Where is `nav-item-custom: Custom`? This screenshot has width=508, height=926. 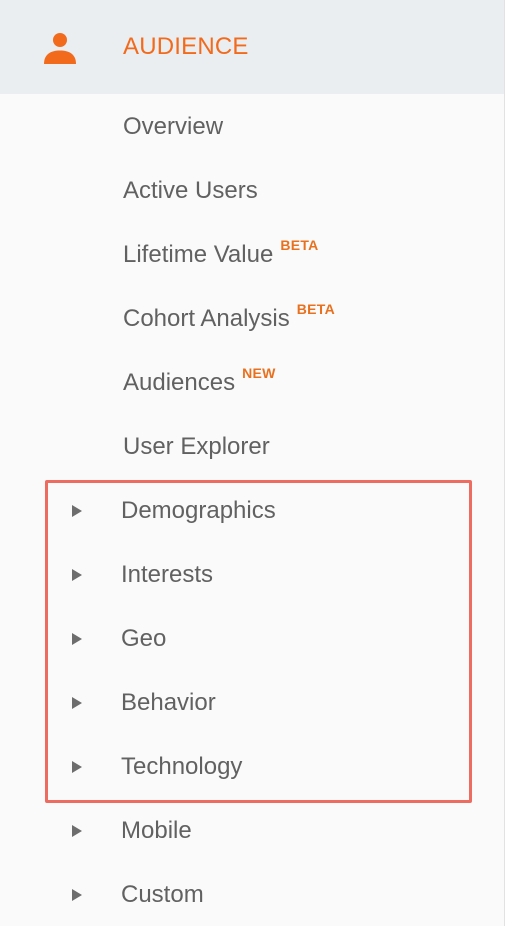
nav-item-custom: Custom is located at coordinates (252, 895).